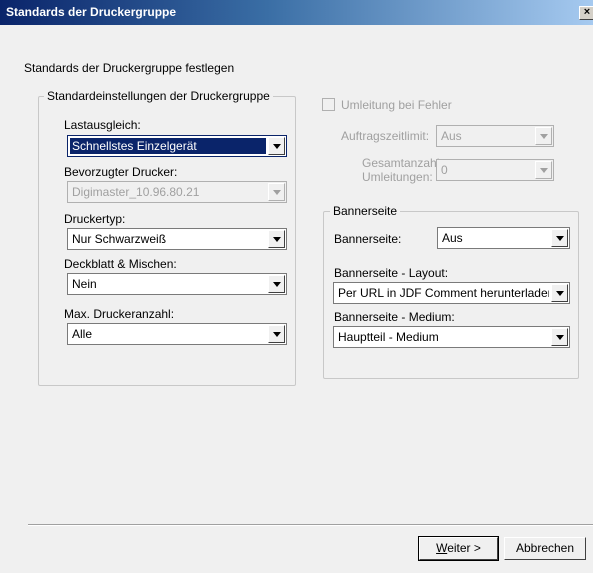 This screenshot has height=573, width=593. Describe the element at coordinates (443, 293) in the screenshot. I see `bannerseite-layout-value: Per URL in JDF Comment herunterladen` at that location.